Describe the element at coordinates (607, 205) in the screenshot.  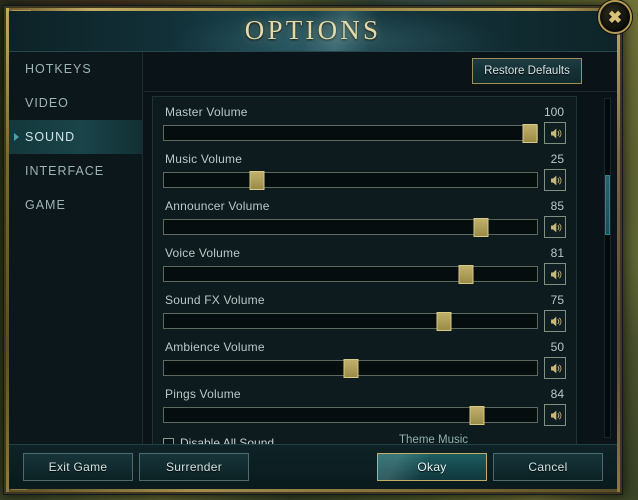
I see `content-scrollbar-thumb` at that location.